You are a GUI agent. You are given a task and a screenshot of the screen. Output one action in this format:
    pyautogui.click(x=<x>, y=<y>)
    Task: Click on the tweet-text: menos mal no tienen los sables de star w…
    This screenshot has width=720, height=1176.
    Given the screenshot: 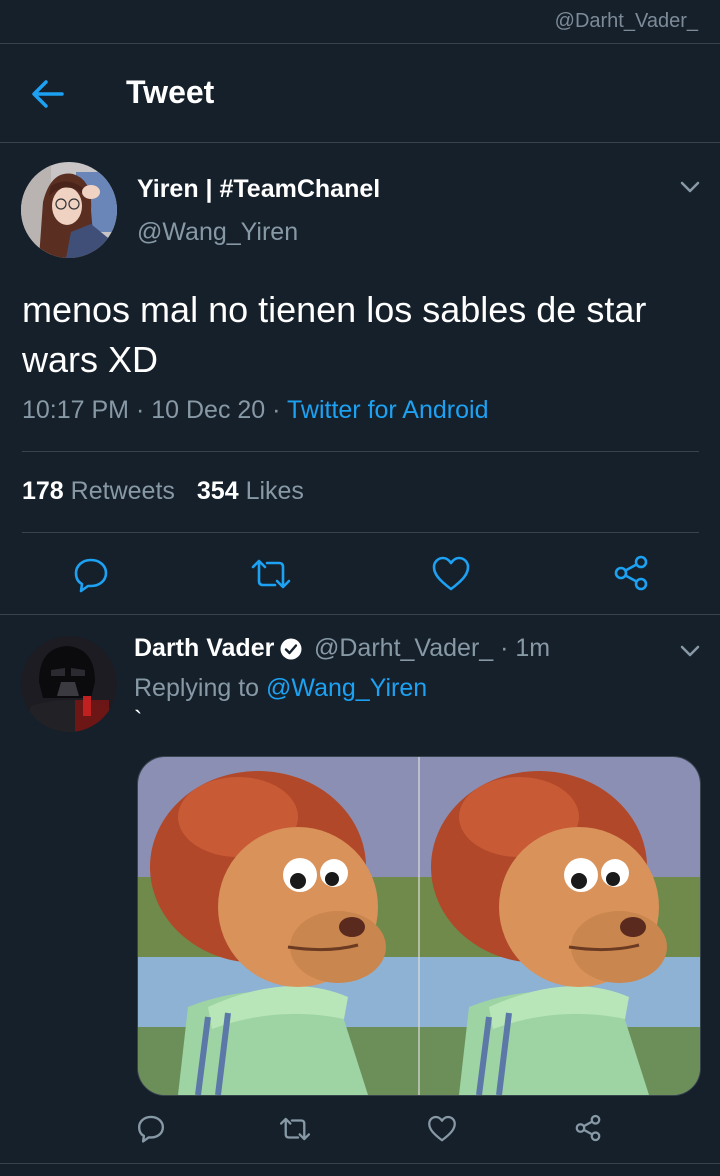 What is the action you would take?
    pyautogui.click(x=334, y=334)
    